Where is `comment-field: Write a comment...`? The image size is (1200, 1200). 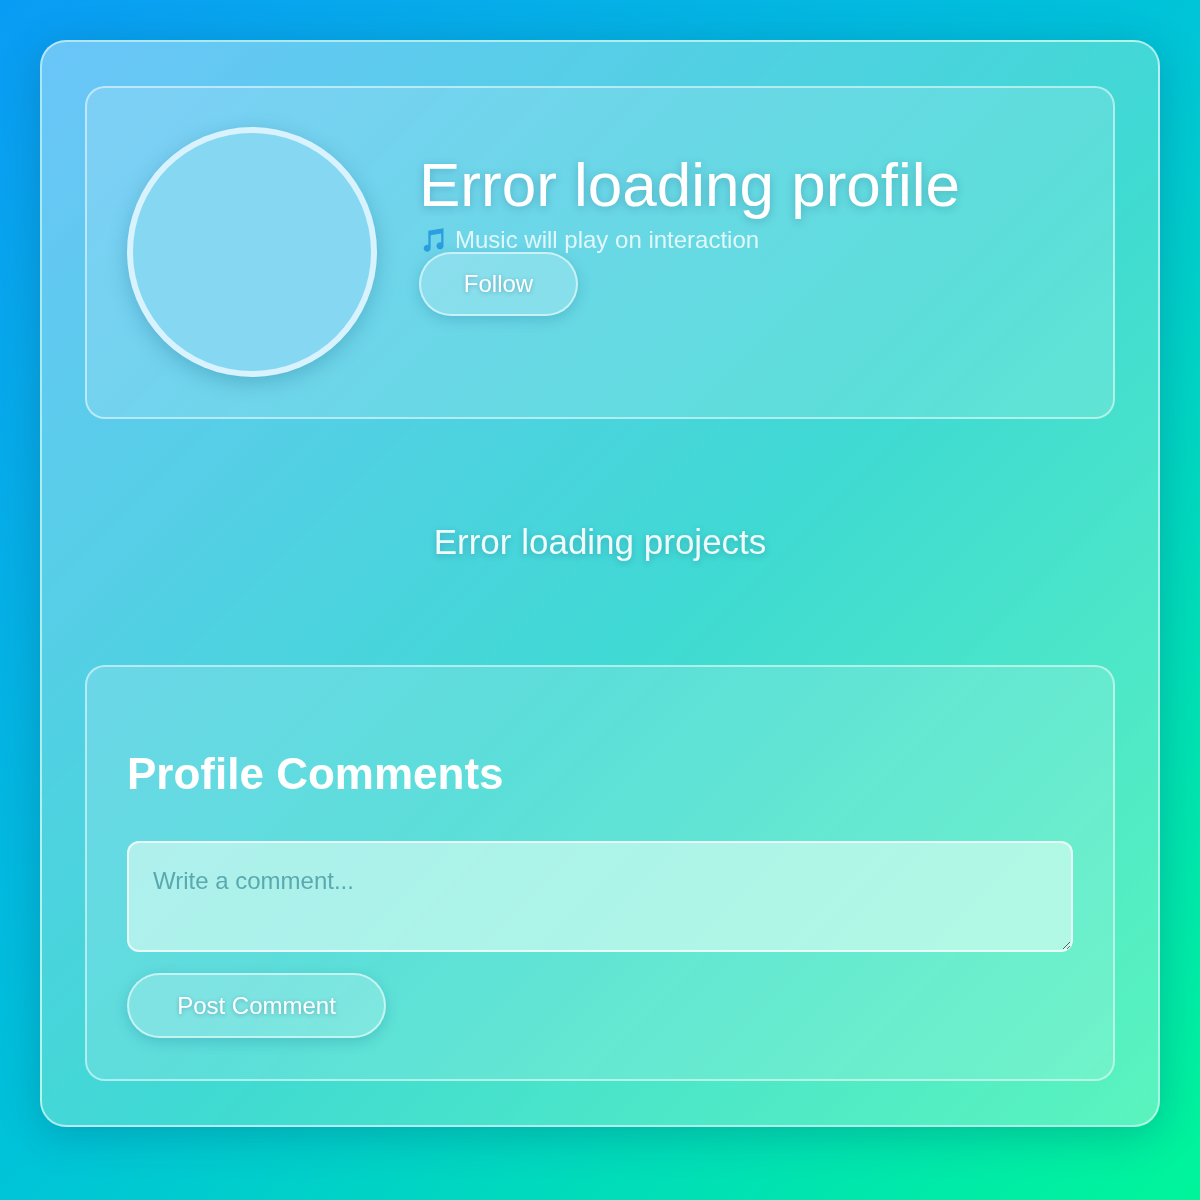 comment-field: Write a comment... is located at coordinates (600, 896).